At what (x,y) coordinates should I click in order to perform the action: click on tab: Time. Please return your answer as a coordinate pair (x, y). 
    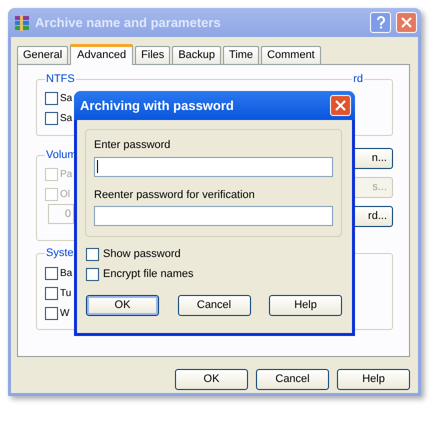
    Looking at the image, I should click on (241, 55).